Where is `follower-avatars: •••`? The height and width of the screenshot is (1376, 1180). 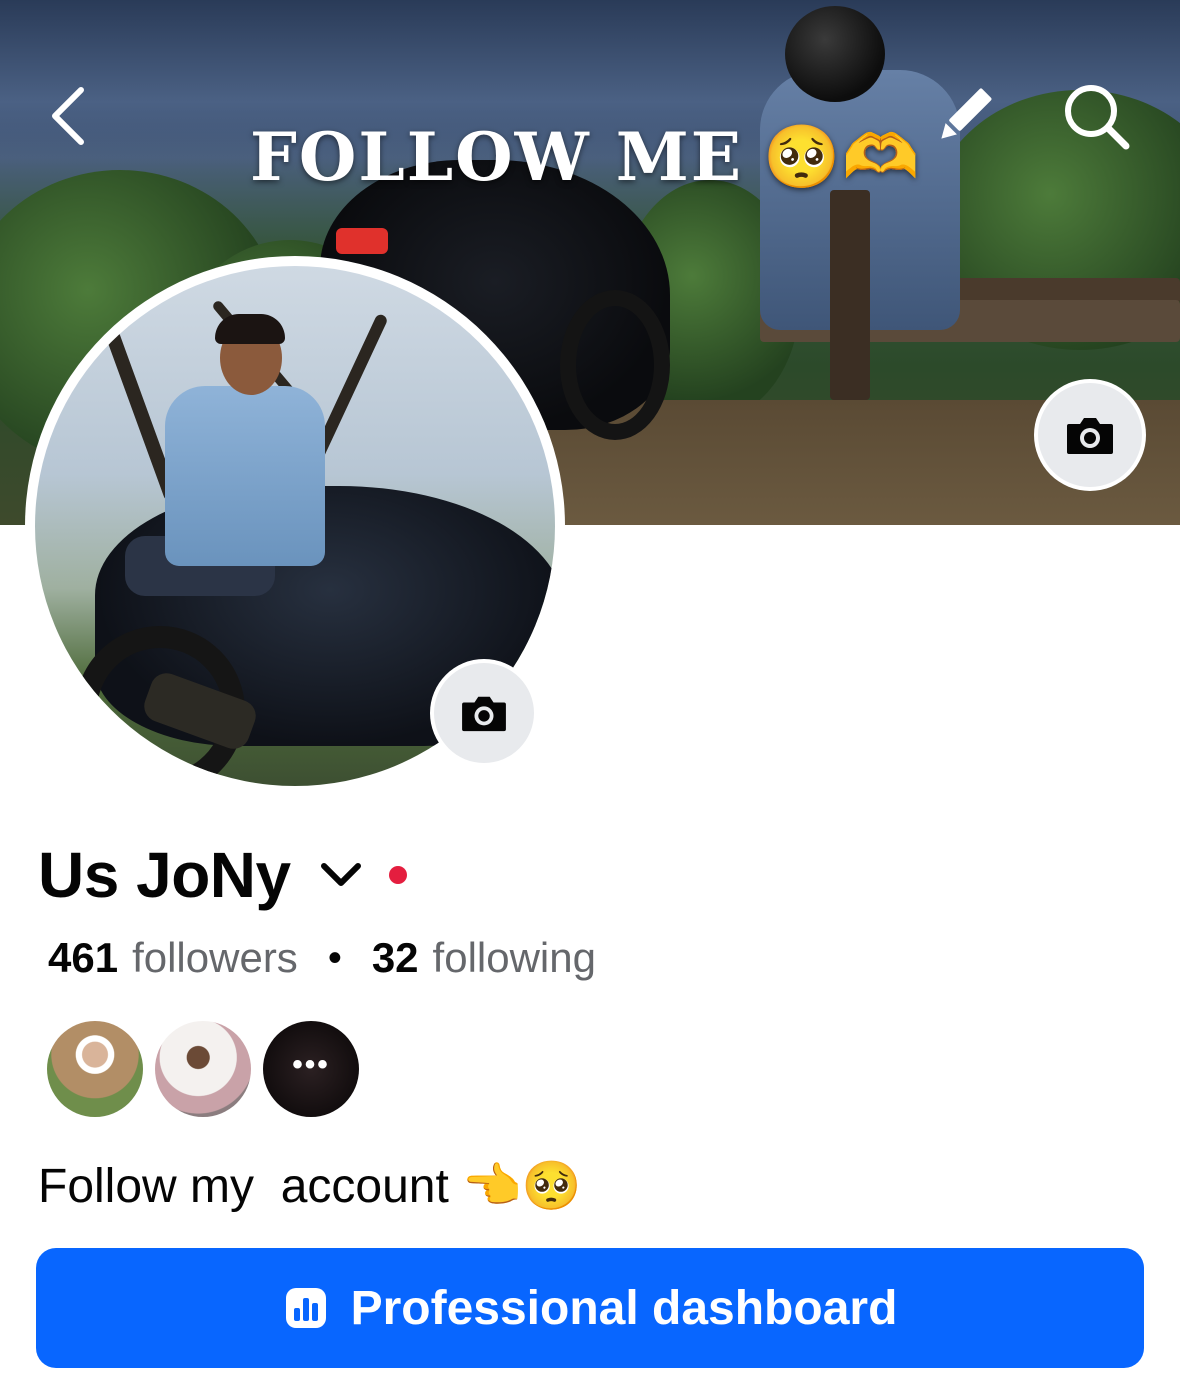
follower-avatars: ••• is located at coordinates (209, 1069).